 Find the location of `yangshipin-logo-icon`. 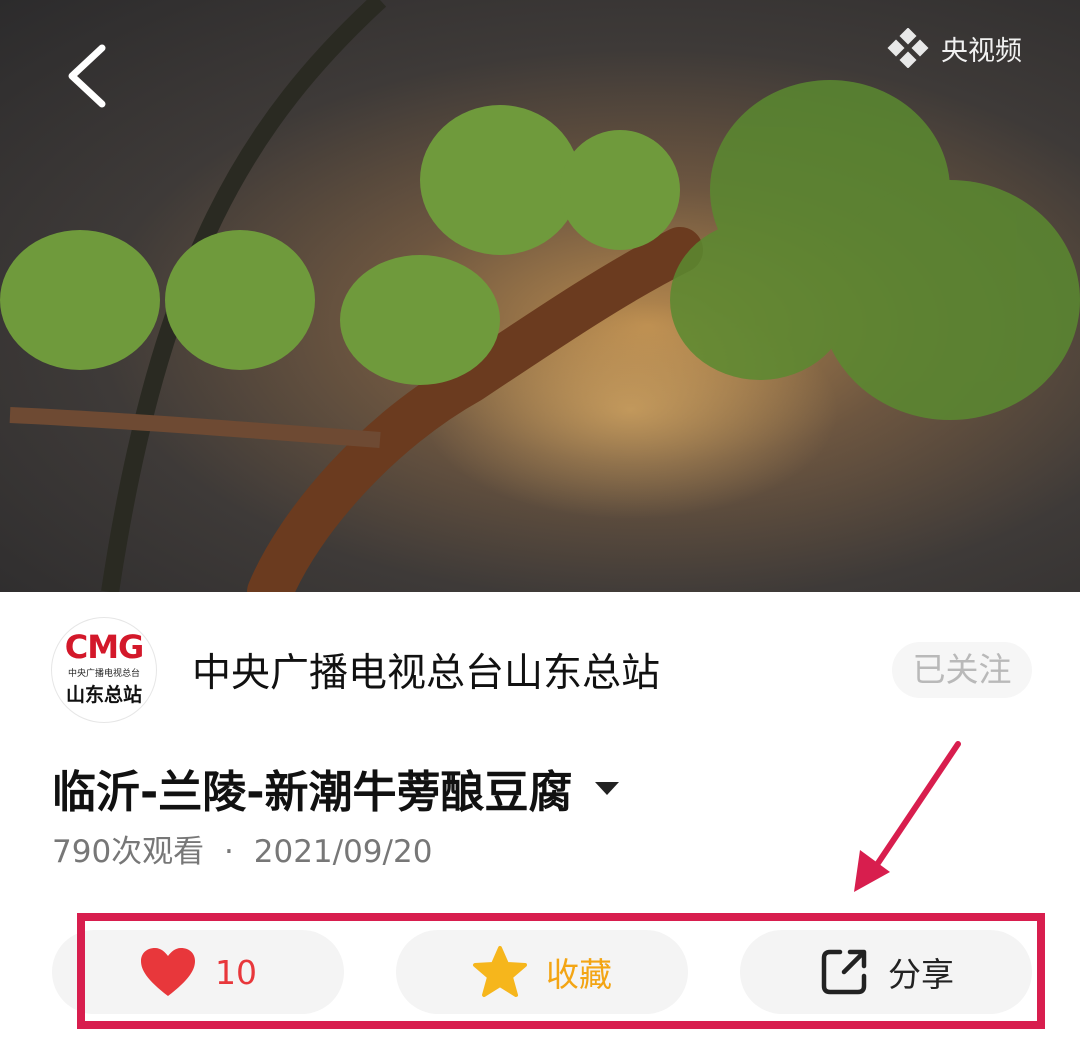

yangshipin-logo-icon is located at coordinates (908, 48).